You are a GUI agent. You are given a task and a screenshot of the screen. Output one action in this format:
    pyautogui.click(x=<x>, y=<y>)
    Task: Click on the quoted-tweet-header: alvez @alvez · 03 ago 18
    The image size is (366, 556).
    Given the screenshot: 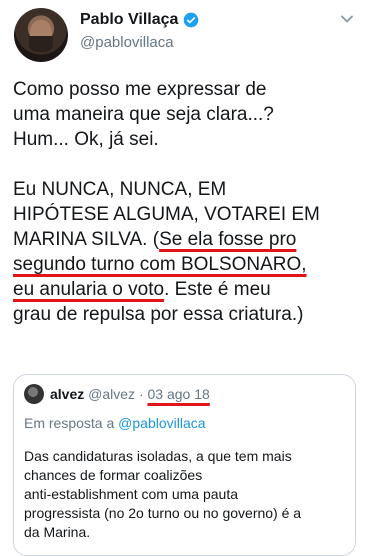 What is the action you would take?
    pyautogui.click(x=130, y=394)
    